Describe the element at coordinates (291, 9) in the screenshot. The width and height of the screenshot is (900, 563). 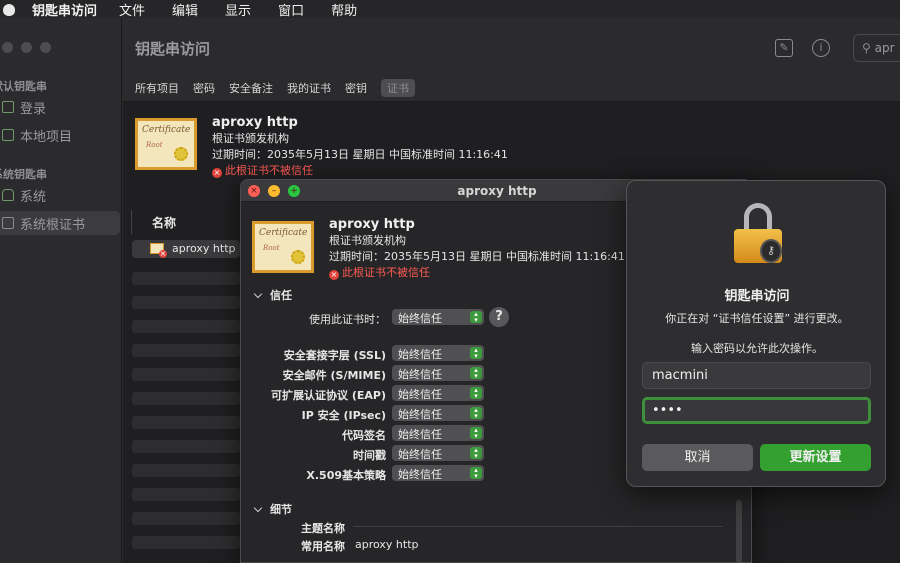
I see `menu-window: 窗口` at that location.